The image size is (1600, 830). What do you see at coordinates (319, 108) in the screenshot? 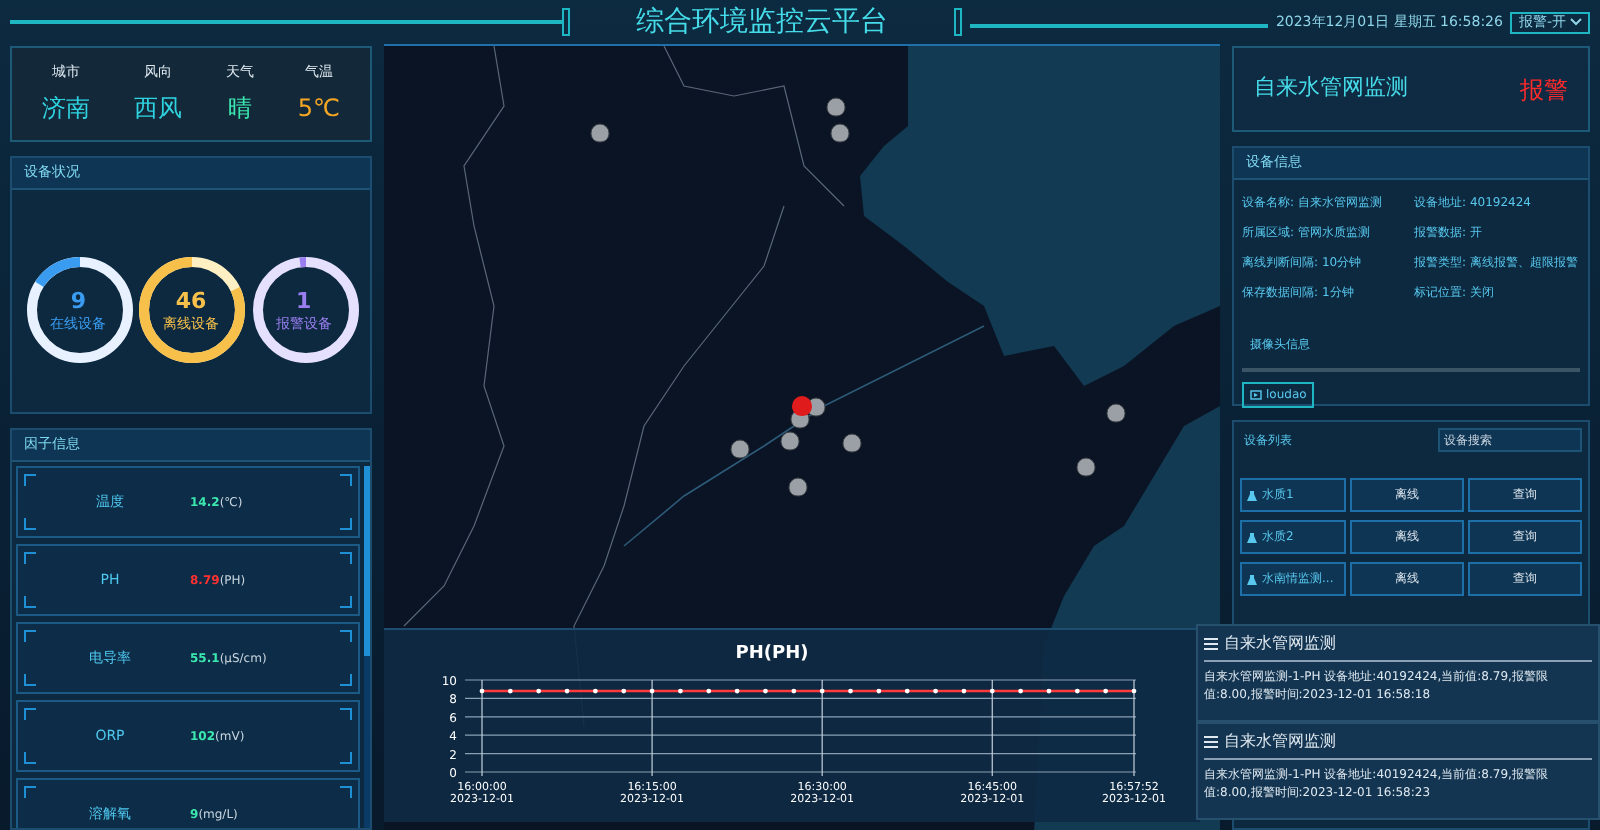
I see `weather-value: 5℃` at bounding box center [319, 108].